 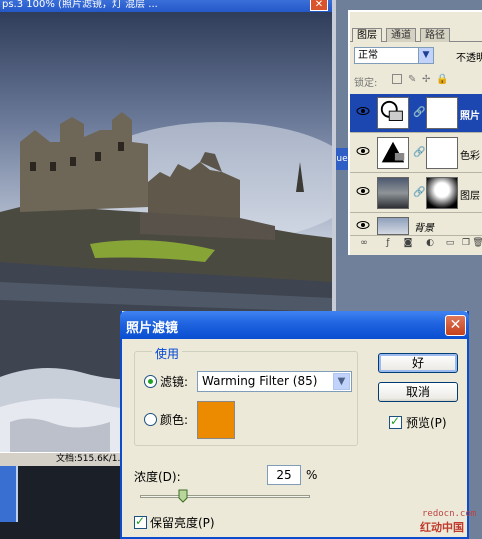 What do you see at coordinates (174, 382) in the screenshot?
I see `filter-label: 滤镜:` at bounding box center [174, 382].